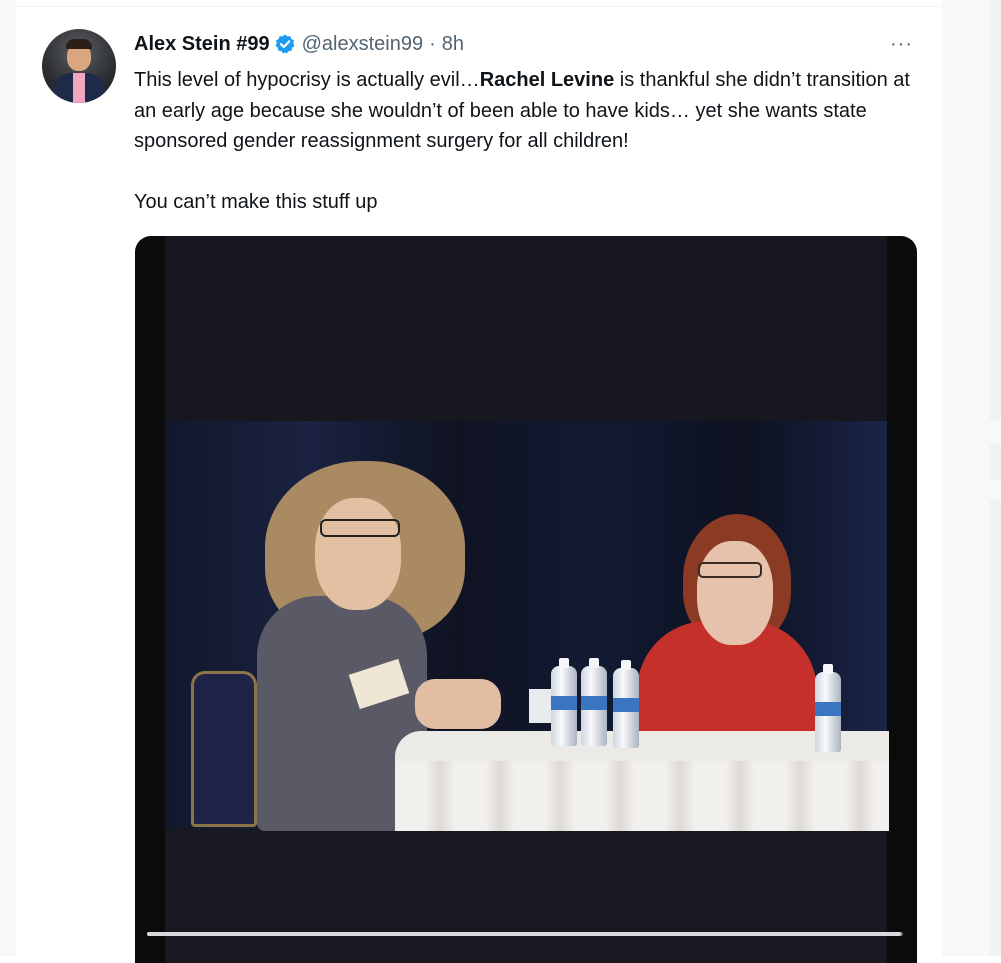 Image resolution: width=1001 pixels, height=963 pixels. Describe the element at coordinates (362, 44) in the screenshot. I see `author-handle: @alexstein99` at that location.